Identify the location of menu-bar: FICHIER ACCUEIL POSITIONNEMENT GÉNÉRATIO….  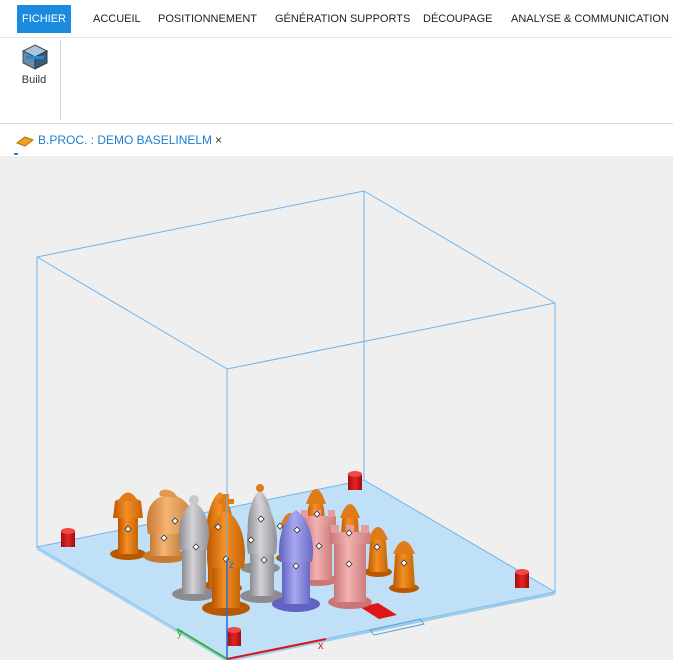
(336, 19).